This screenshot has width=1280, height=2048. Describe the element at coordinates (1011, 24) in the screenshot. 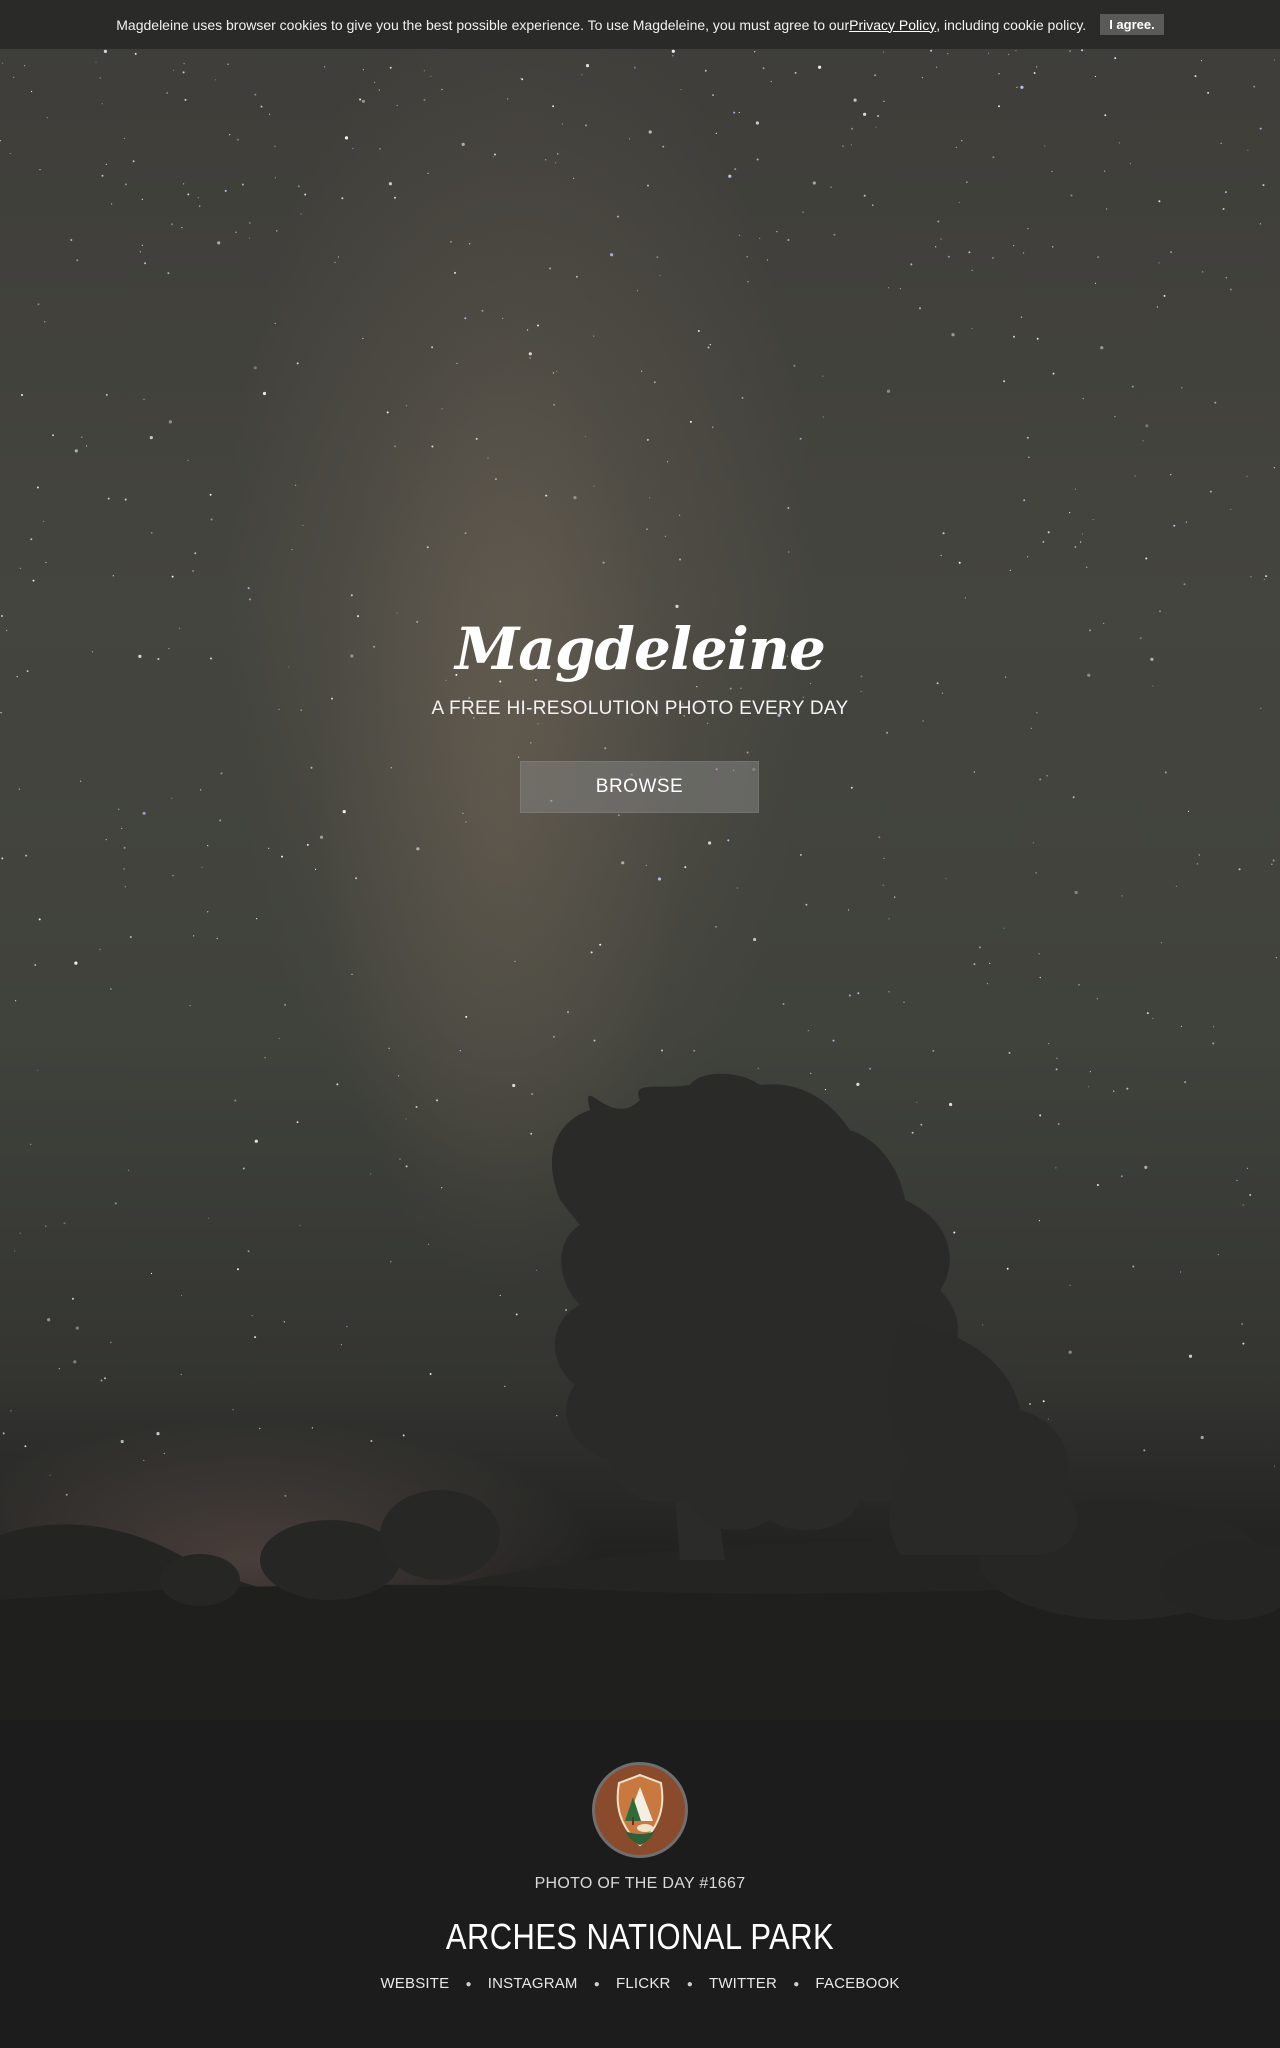

I see `cookie-text-end: , including cookie policy.` at that location.